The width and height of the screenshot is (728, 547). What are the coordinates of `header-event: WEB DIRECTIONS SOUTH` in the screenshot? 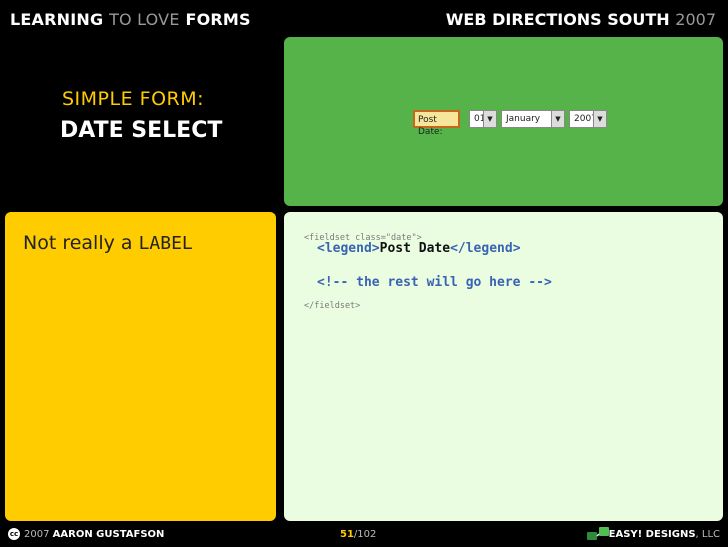 It's located at (557, 19).